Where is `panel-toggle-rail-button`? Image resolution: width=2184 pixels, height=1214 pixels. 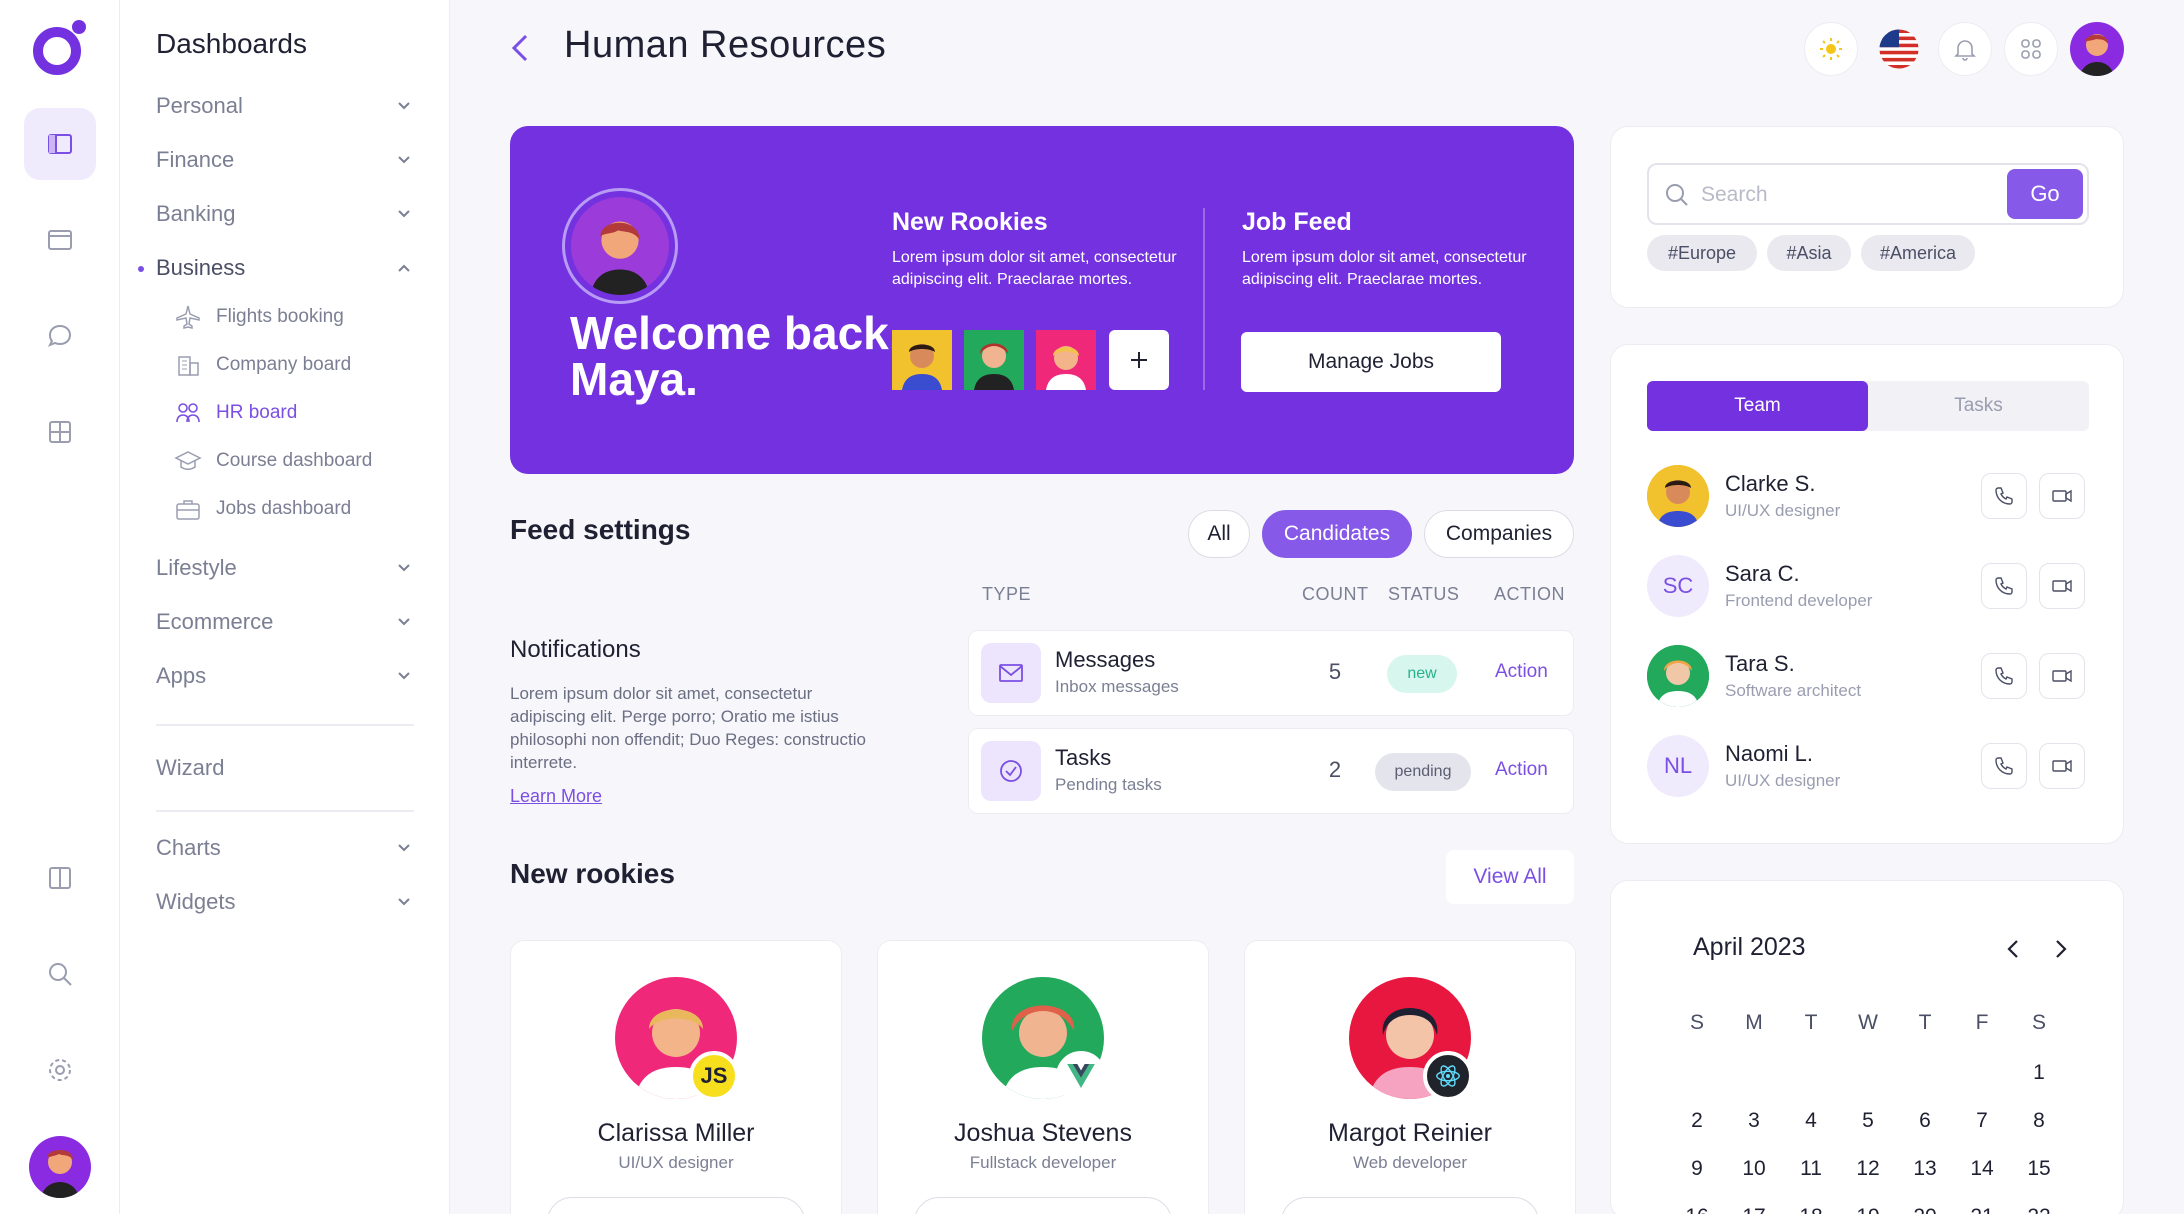 panel-toggle-rail-button is located at coordinates (60, 878).